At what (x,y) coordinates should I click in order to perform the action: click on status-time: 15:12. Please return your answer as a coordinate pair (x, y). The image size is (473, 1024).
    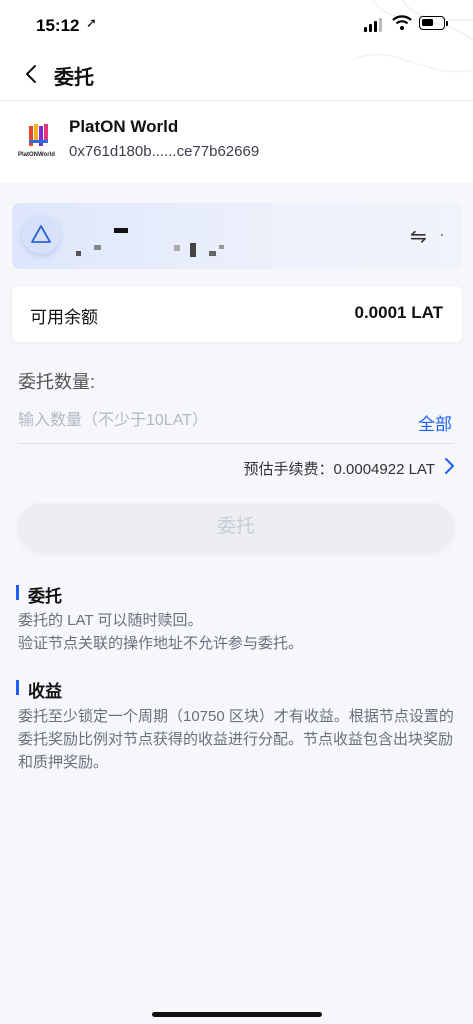
    Looking at the image, I should click on (58, 25).